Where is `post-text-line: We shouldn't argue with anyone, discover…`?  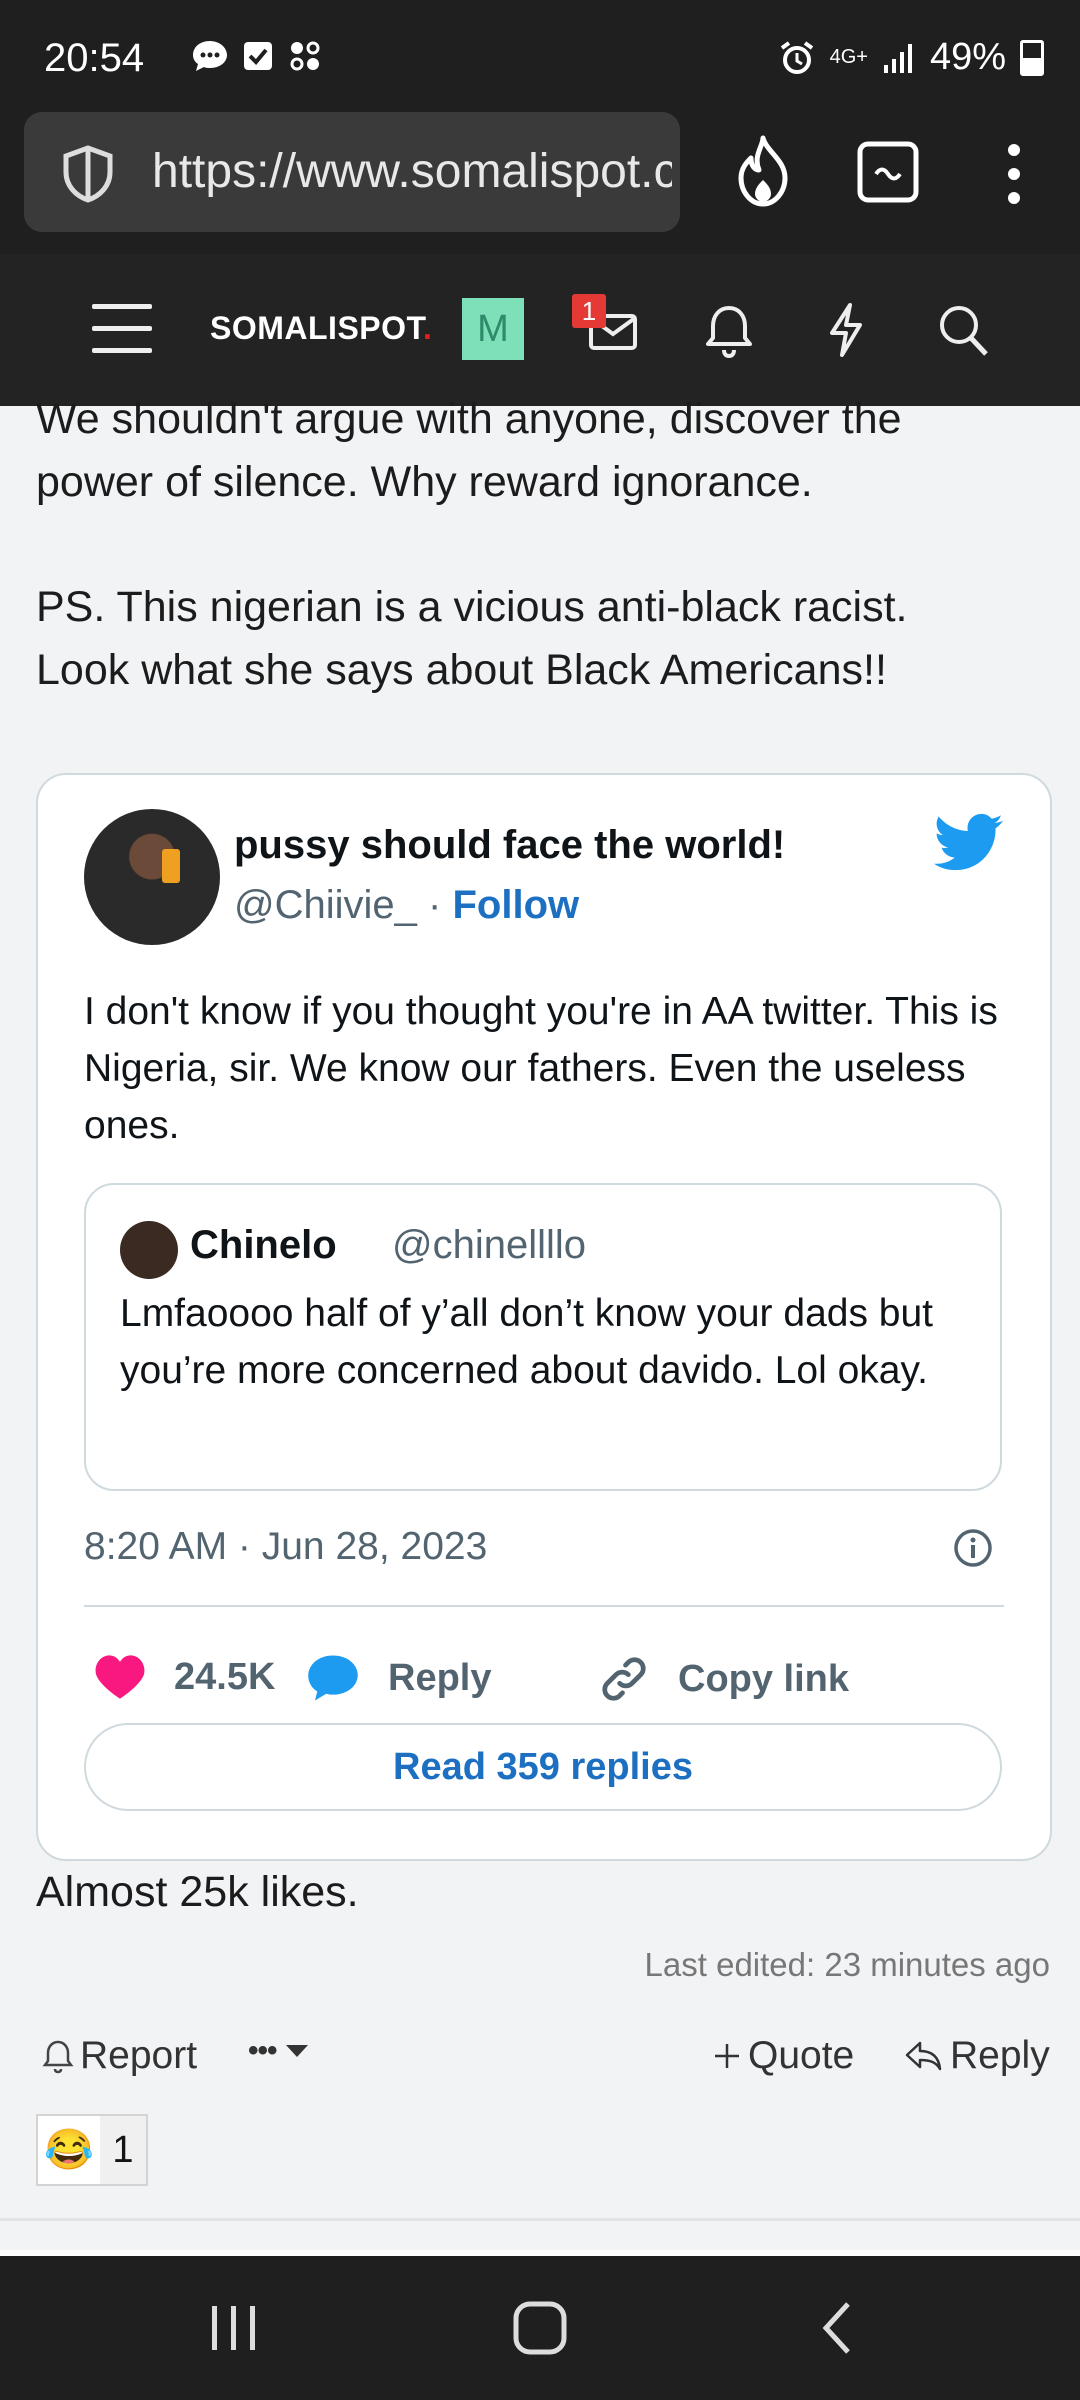 post-text-line: We shouldn't argue with anyone, discover… is located at coordinates (469, 419).